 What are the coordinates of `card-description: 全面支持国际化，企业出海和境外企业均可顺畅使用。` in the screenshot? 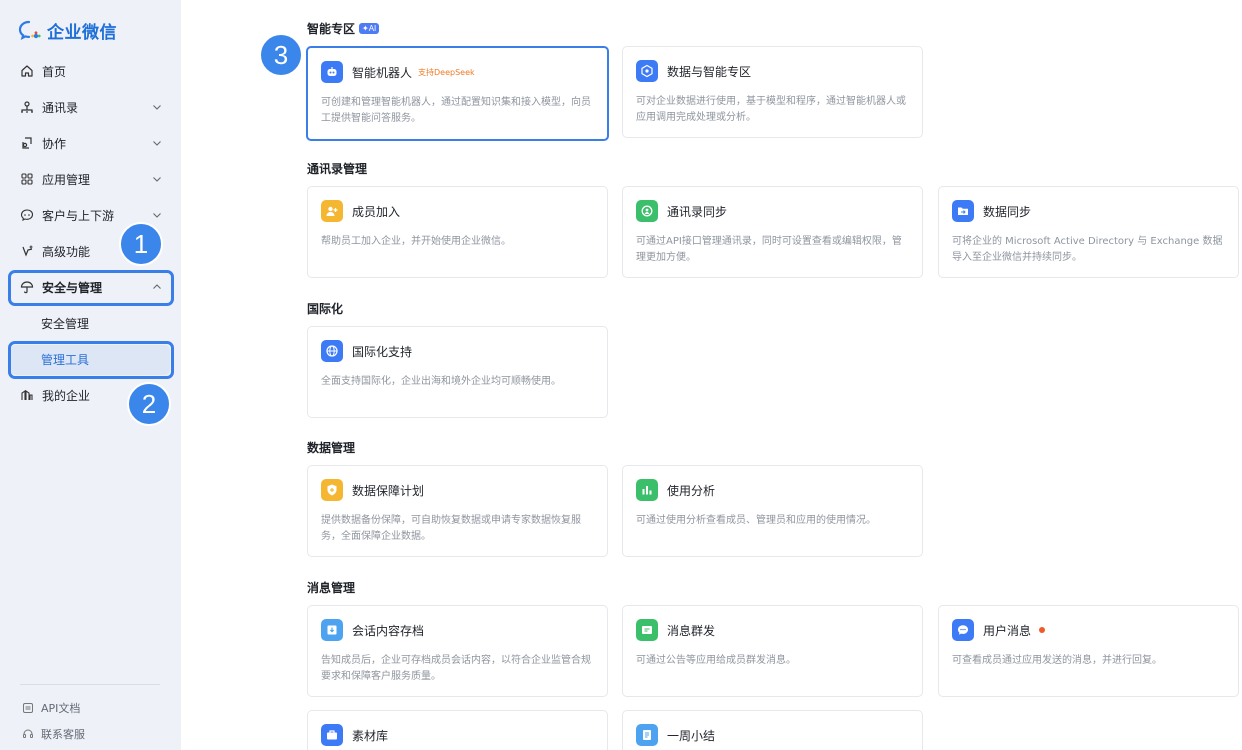 It's located at (441, 381).